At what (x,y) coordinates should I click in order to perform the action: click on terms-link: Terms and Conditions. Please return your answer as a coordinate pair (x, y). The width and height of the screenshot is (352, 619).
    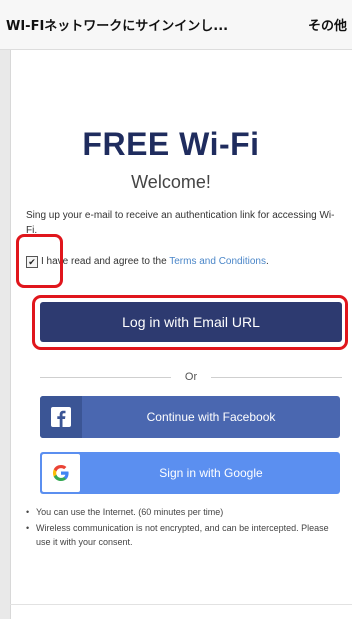
    Looking at the image, I should click on (217, 261).